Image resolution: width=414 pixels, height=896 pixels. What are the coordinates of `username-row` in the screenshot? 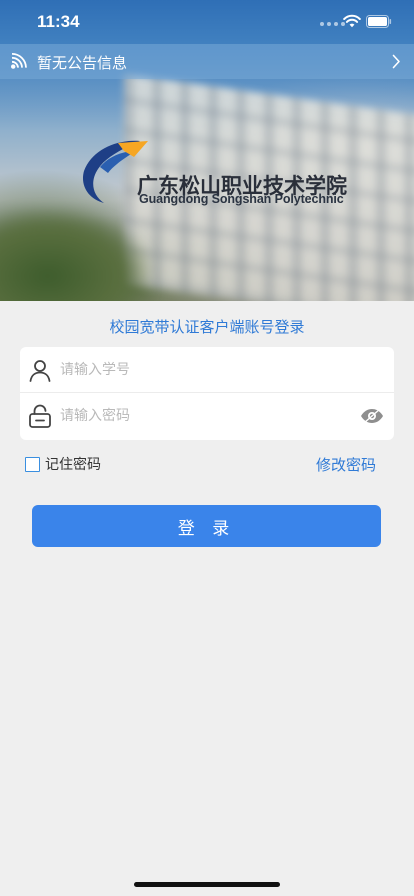 It's located at (207, 370).